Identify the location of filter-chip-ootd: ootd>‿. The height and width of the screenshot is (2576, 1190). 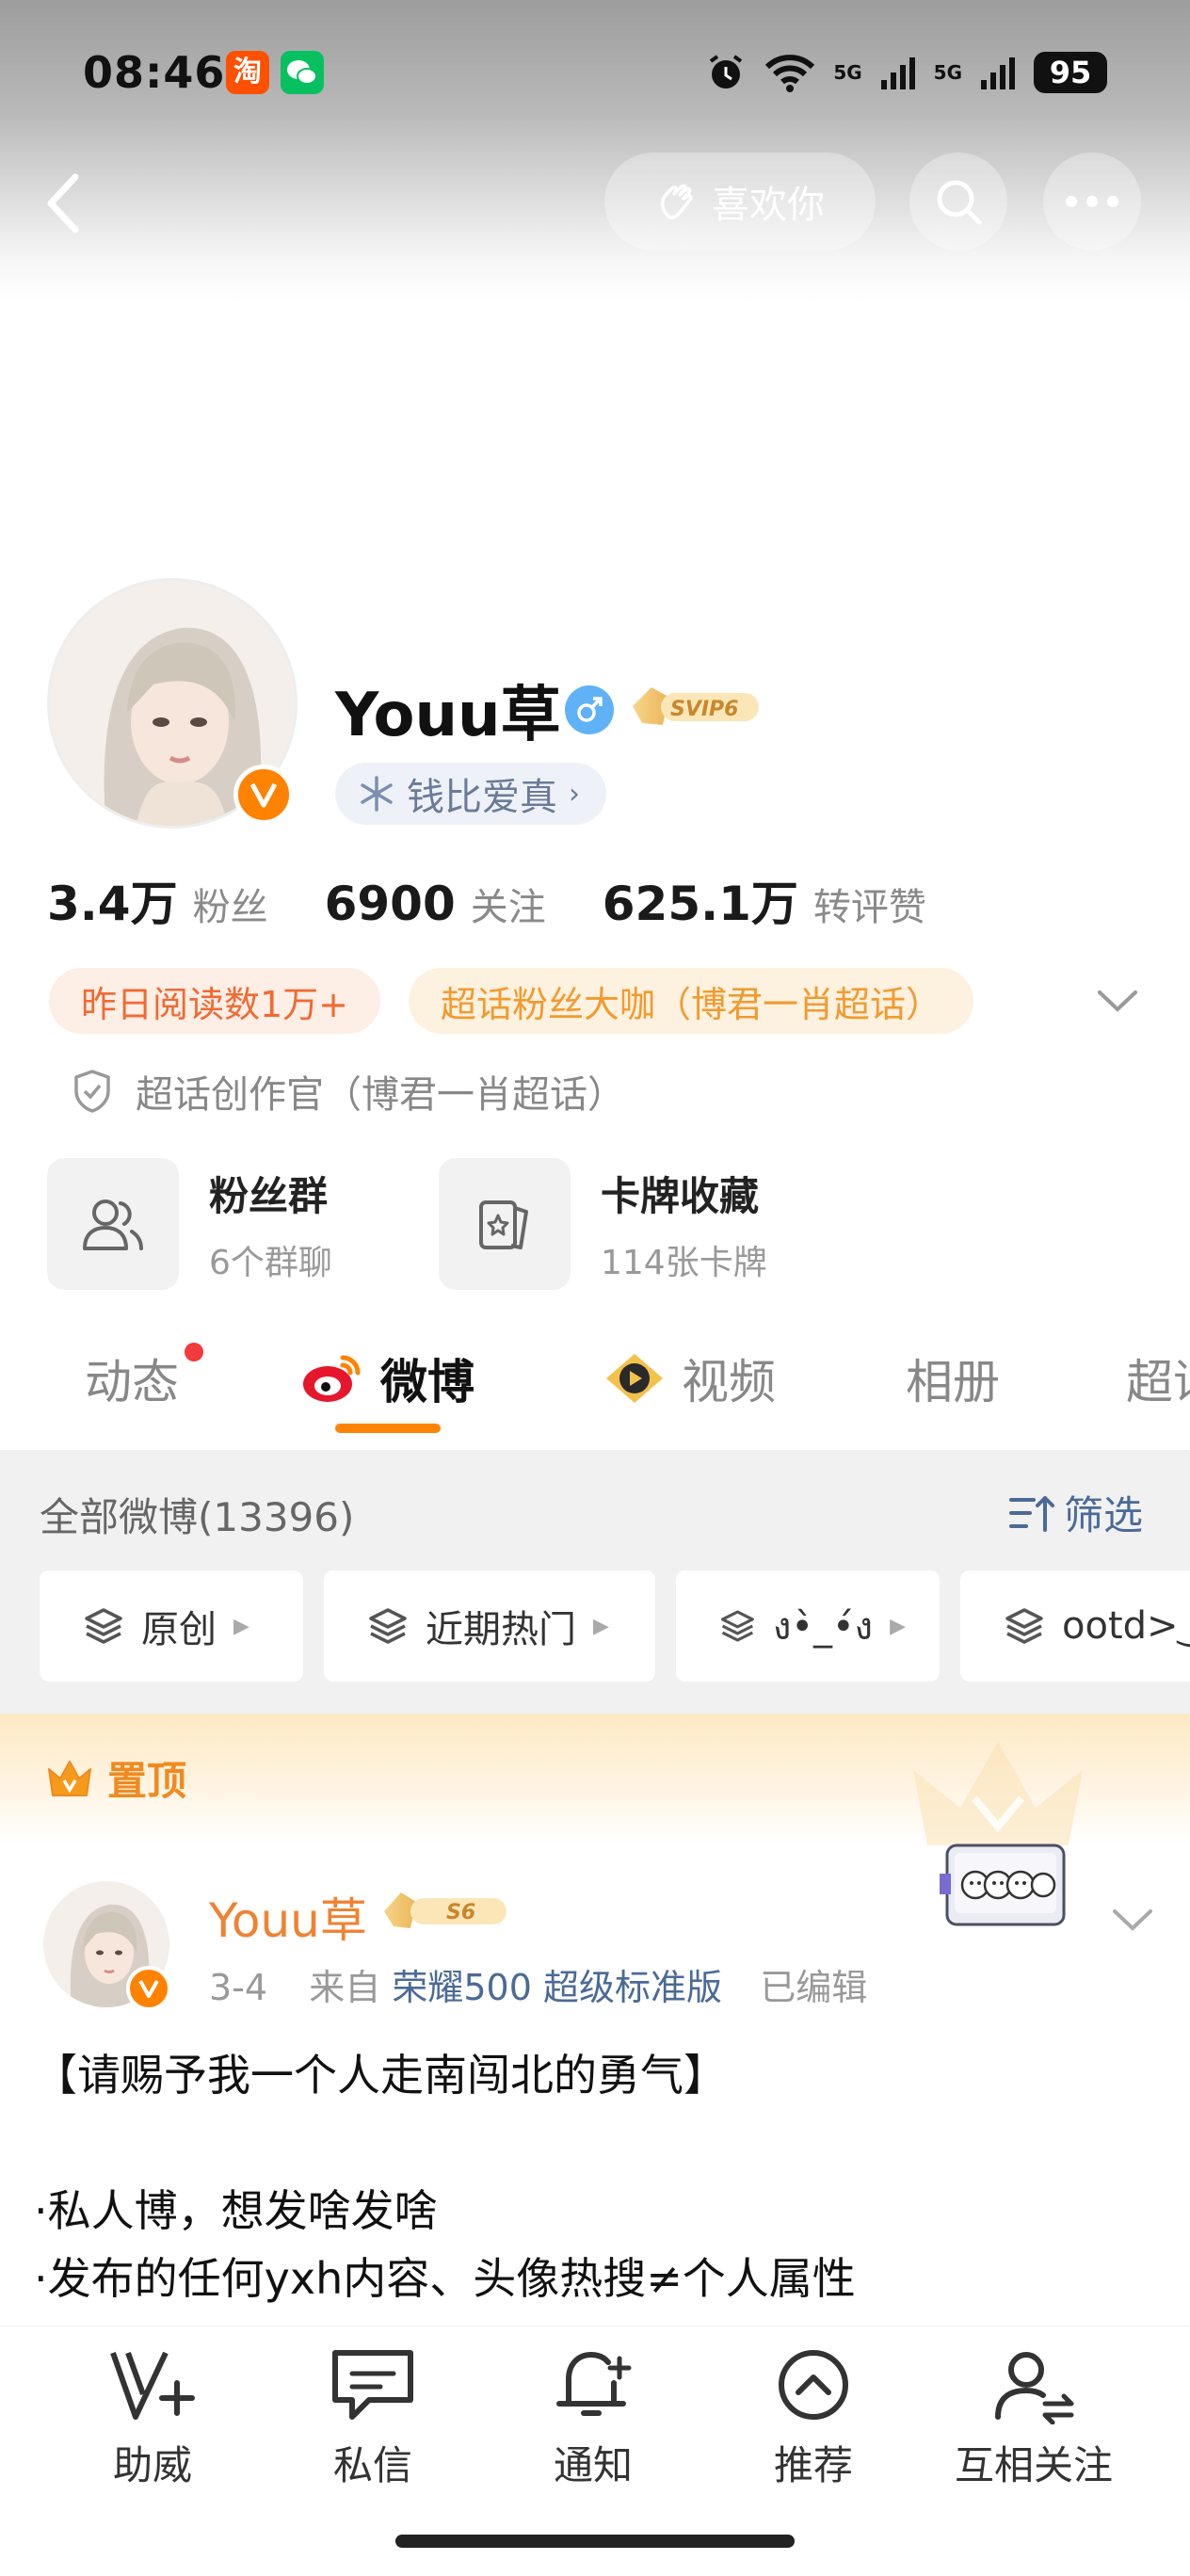
(1075, 1626).